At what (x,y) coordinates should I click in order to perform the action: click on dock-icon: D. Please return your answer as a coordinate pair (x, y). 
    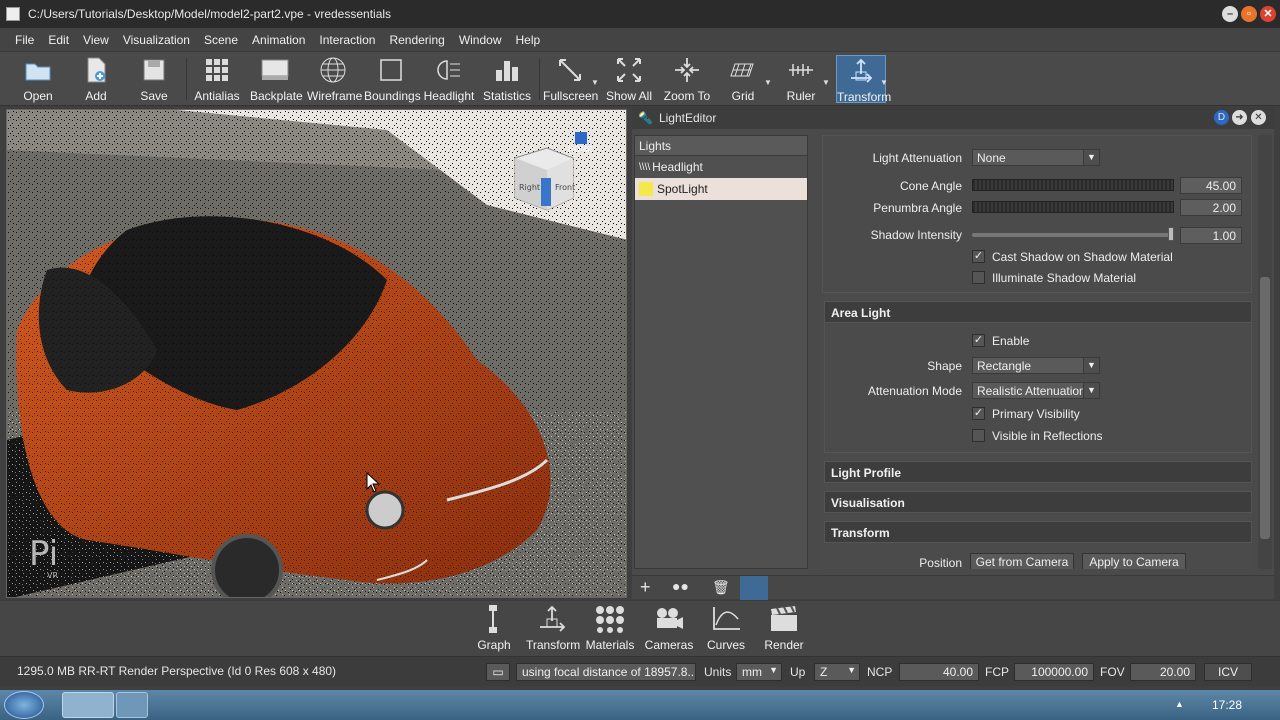
    Looking at the image, I should click on (1221, 117).